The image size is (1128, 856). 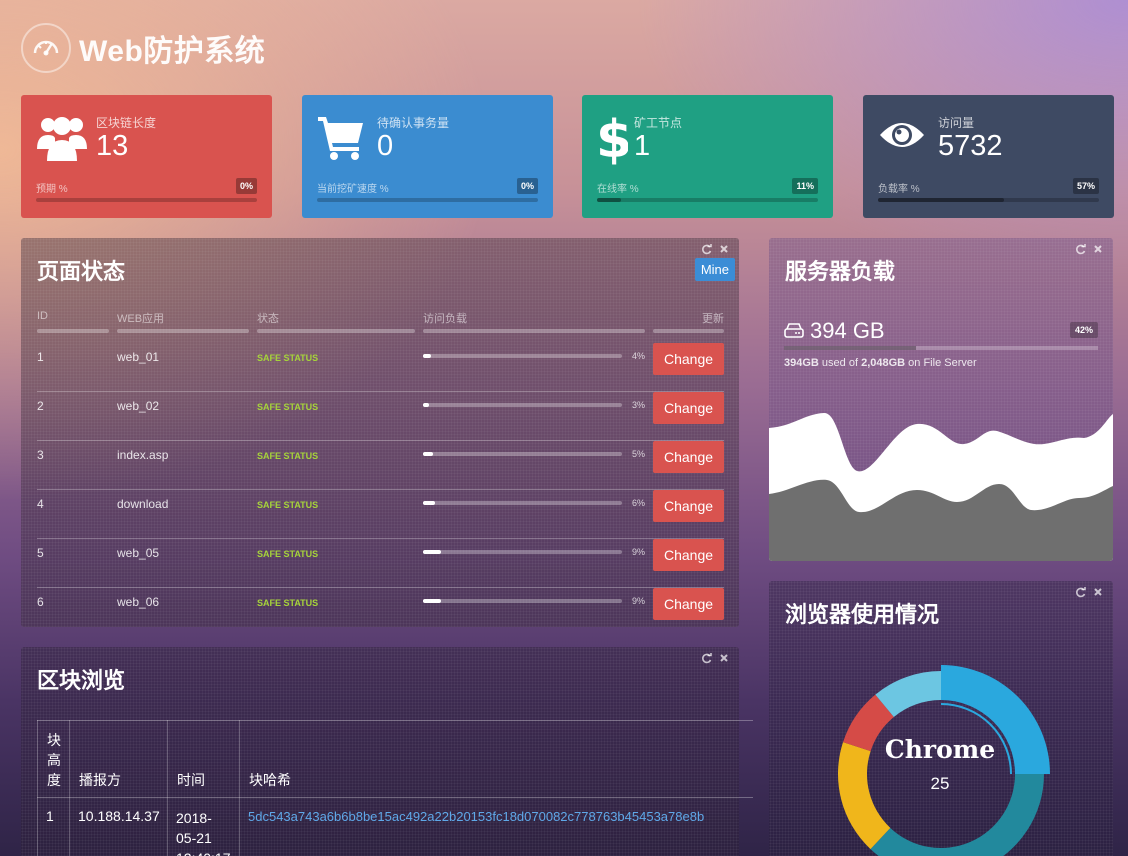 I want to click on browser-donut-chart, so click(x=944, y=760).